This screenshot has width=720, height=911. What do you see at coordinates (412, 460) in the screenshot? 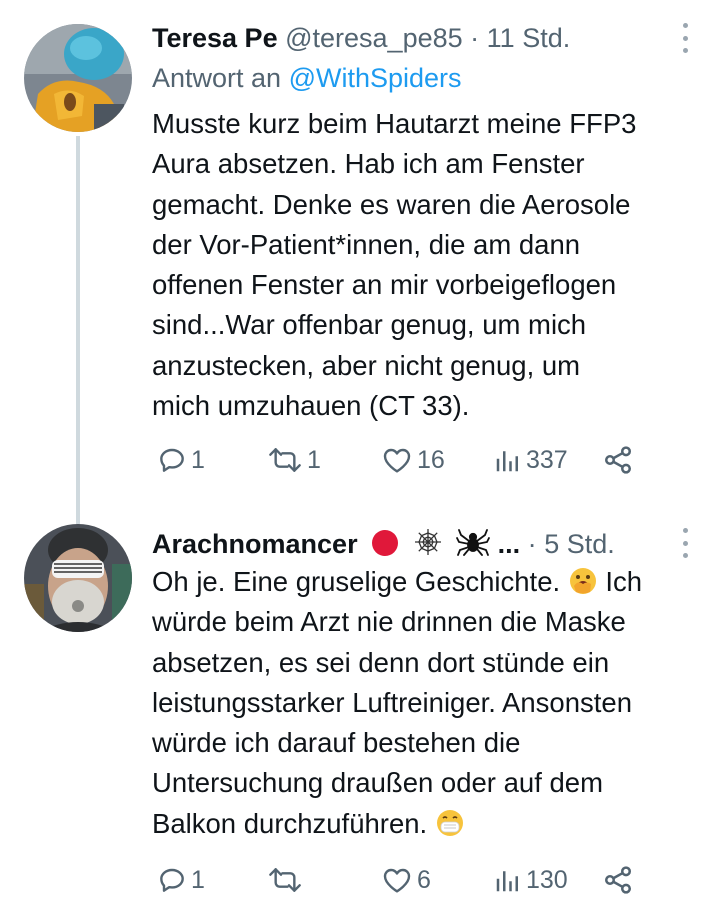
I see `like-button: 16` at bounding box center [412, 460].